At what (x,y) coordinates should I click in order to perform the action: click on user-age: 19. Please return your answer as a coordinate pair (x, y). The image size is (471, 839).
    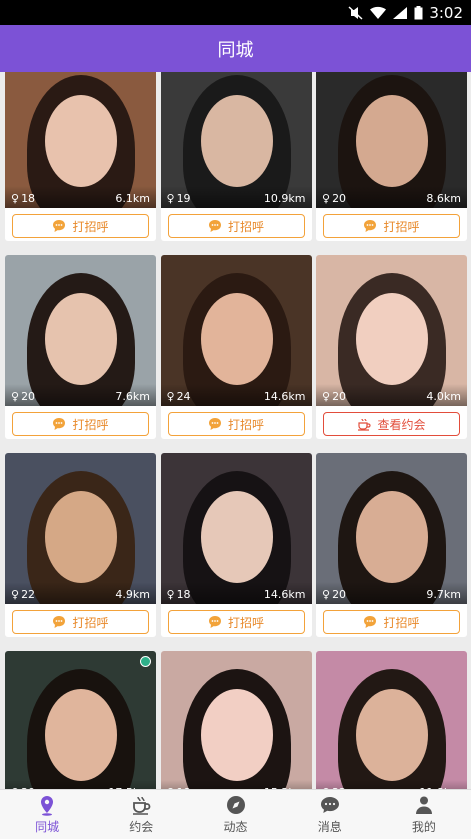
    Looking at the image, I should click on (183, 198).